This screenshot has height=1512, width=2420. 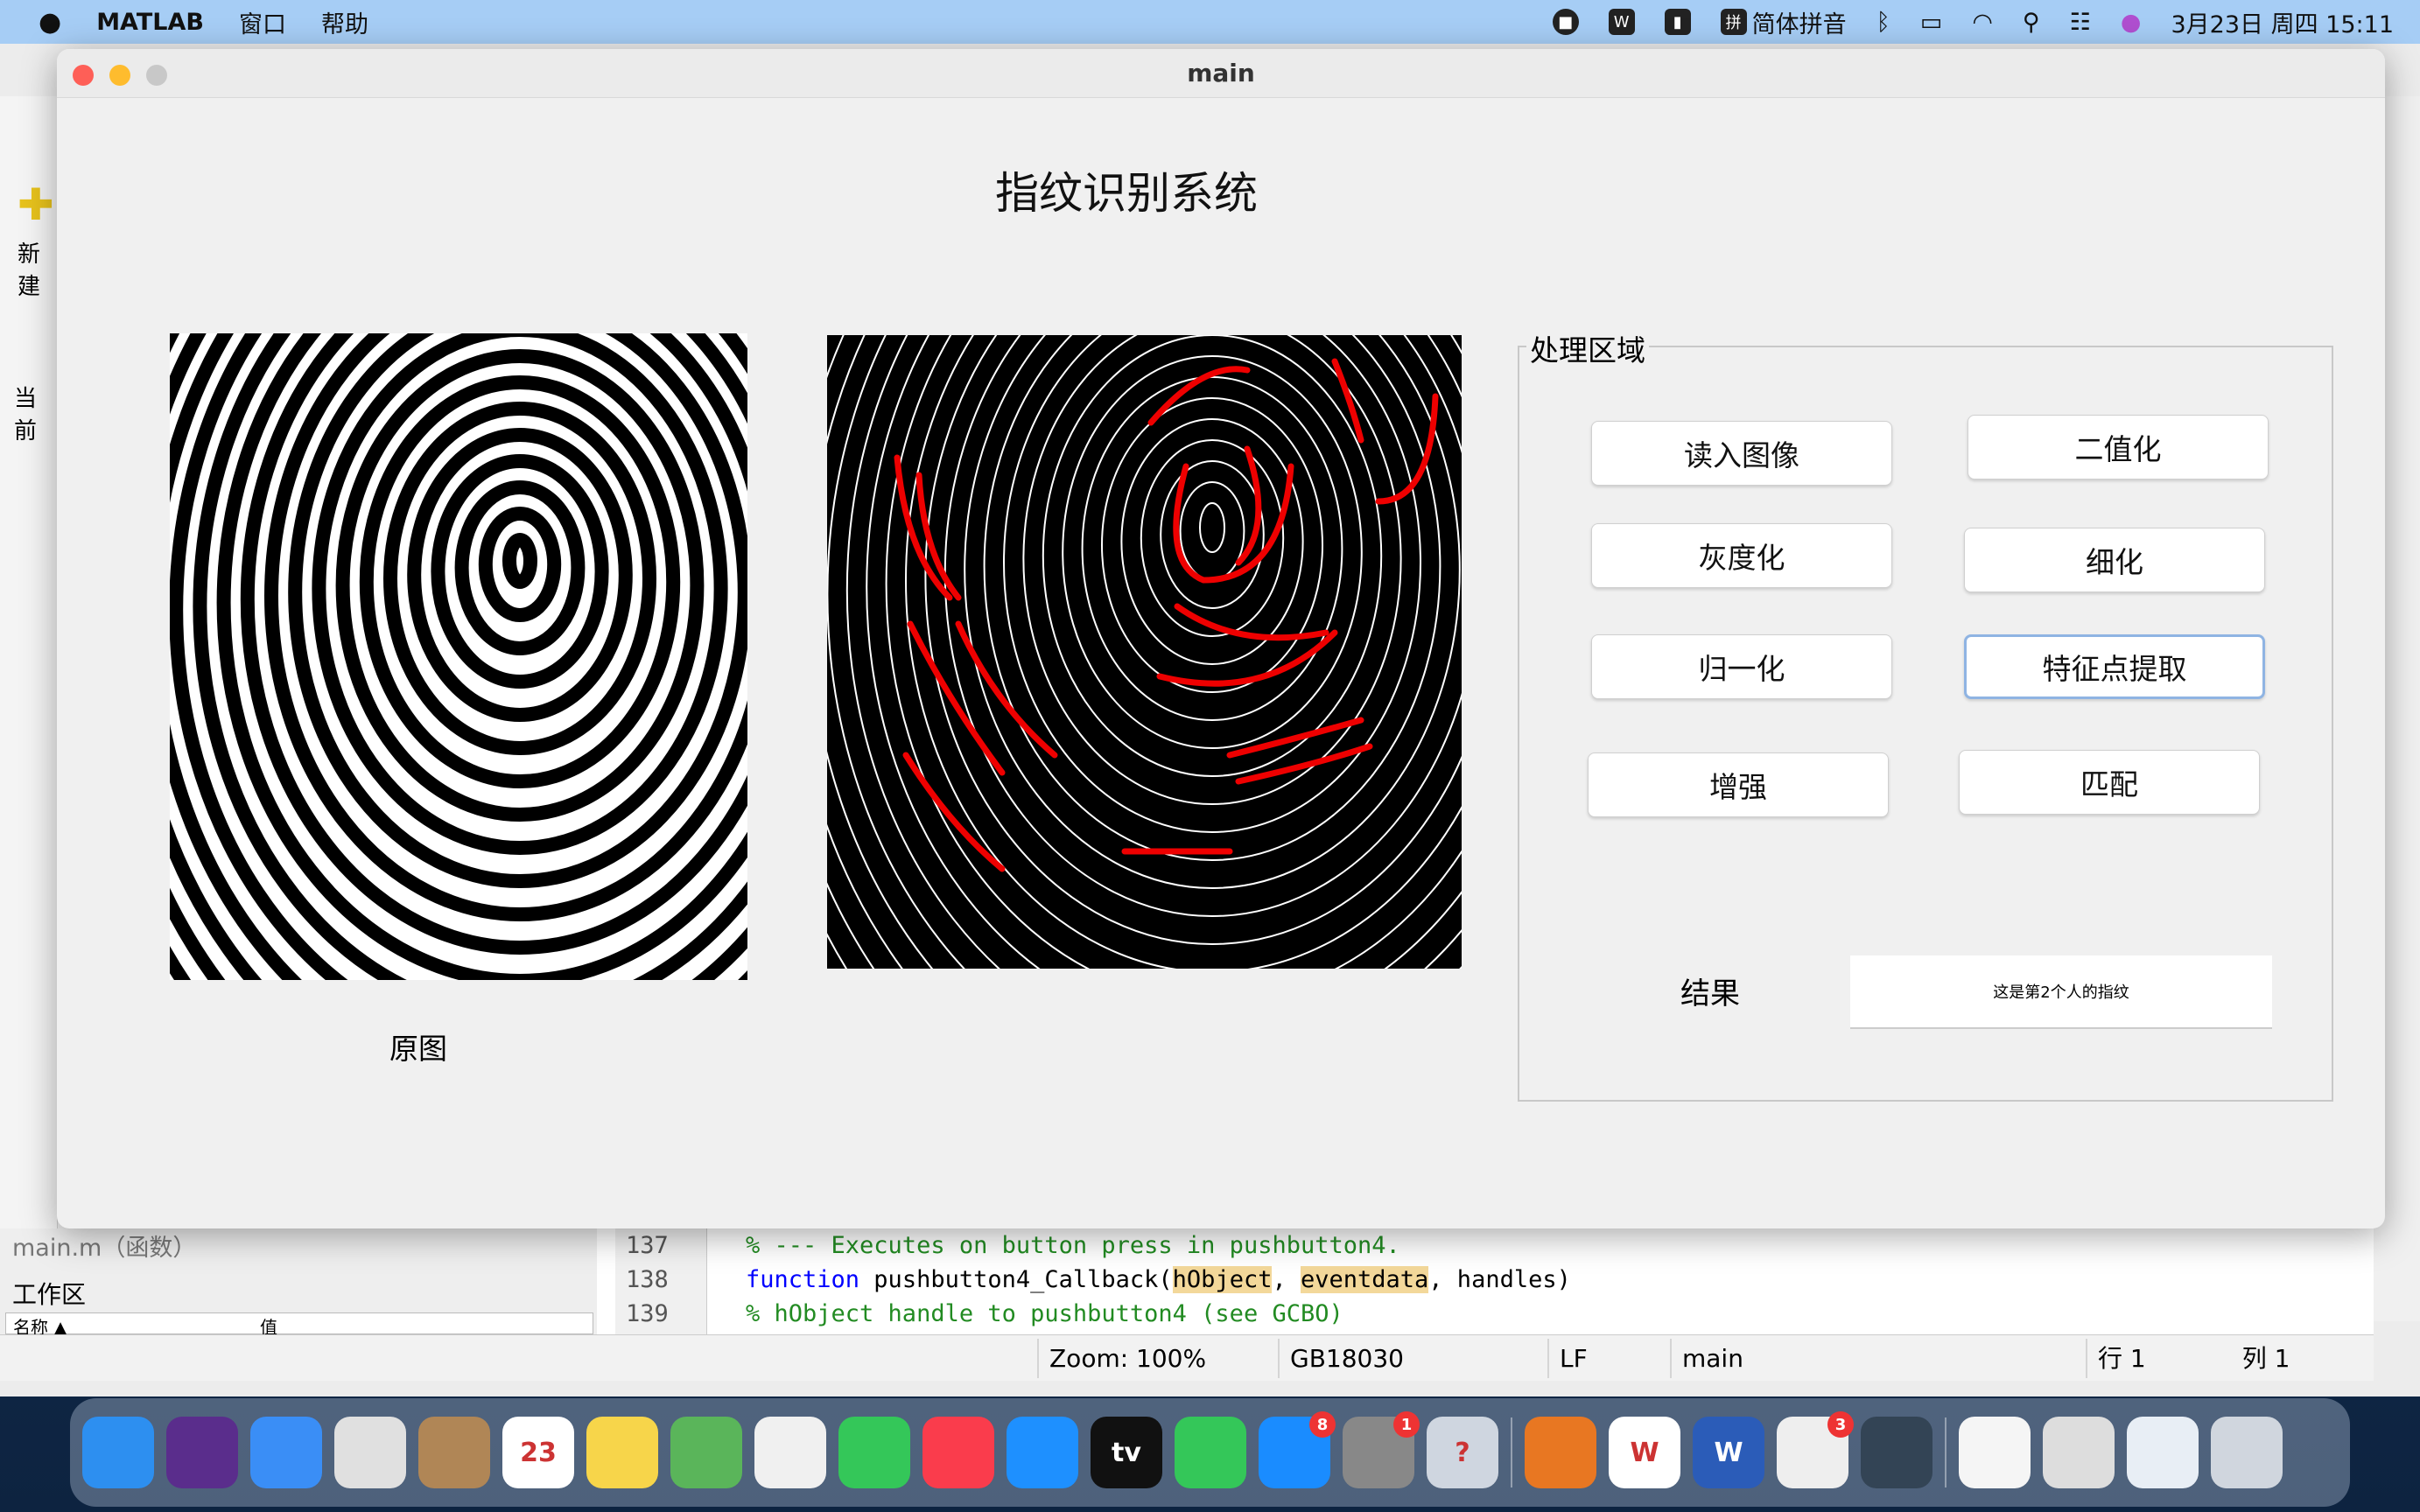 I want to click on dock: 23 tv 8 1? W W 3, so click(x=1210, y=1452).